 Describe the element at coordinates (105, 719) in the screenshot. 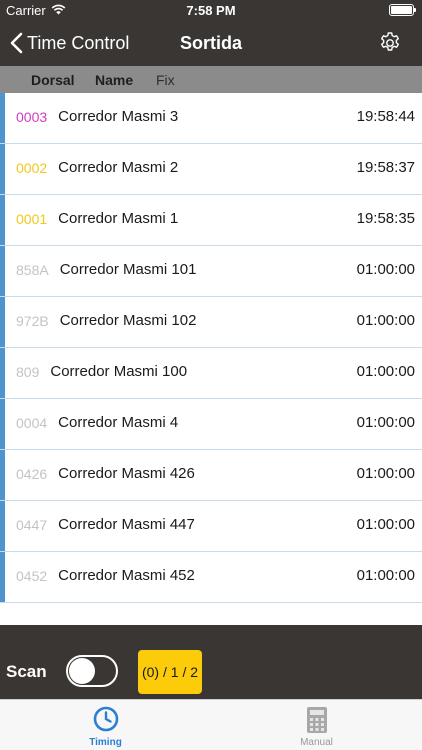

I see `clock-icon` at that location.